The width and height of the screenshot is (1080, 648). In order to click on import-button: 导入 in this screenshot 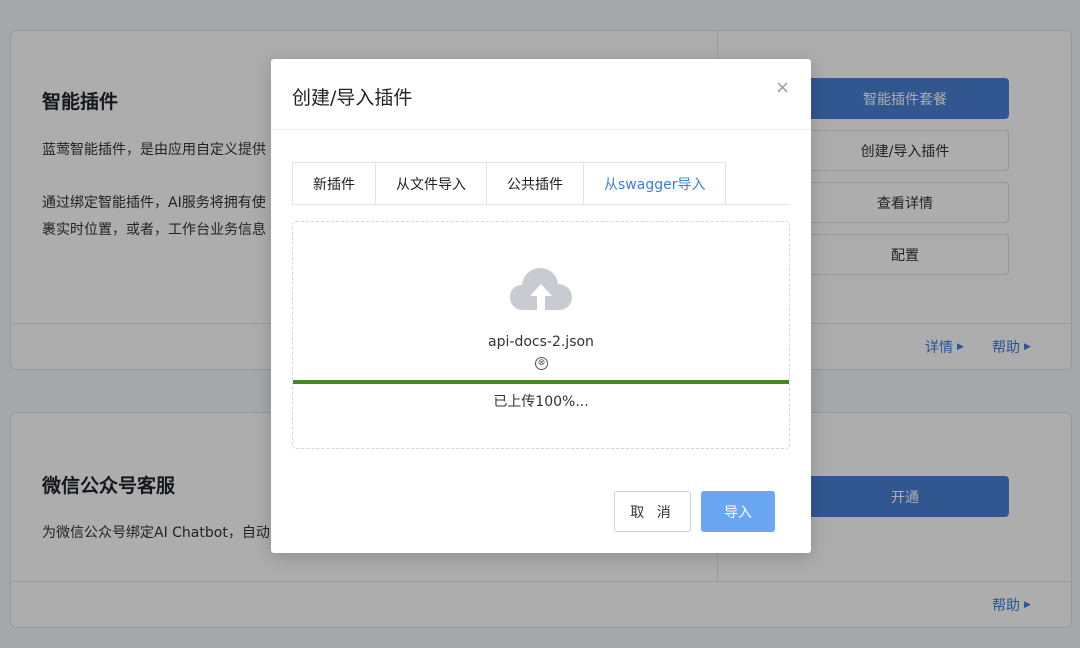, I will do `click(738, 511)`.